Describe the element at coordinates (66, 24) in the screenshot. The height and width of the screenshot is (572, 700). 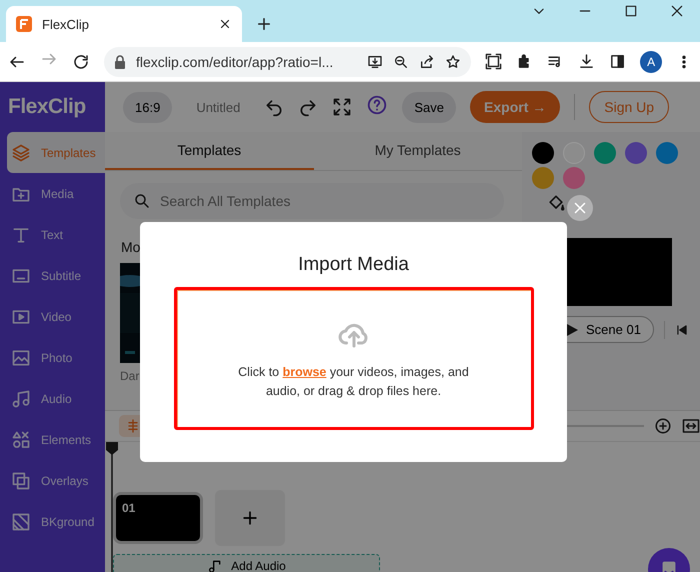
I see `tab-title: FlexClip` at that location.